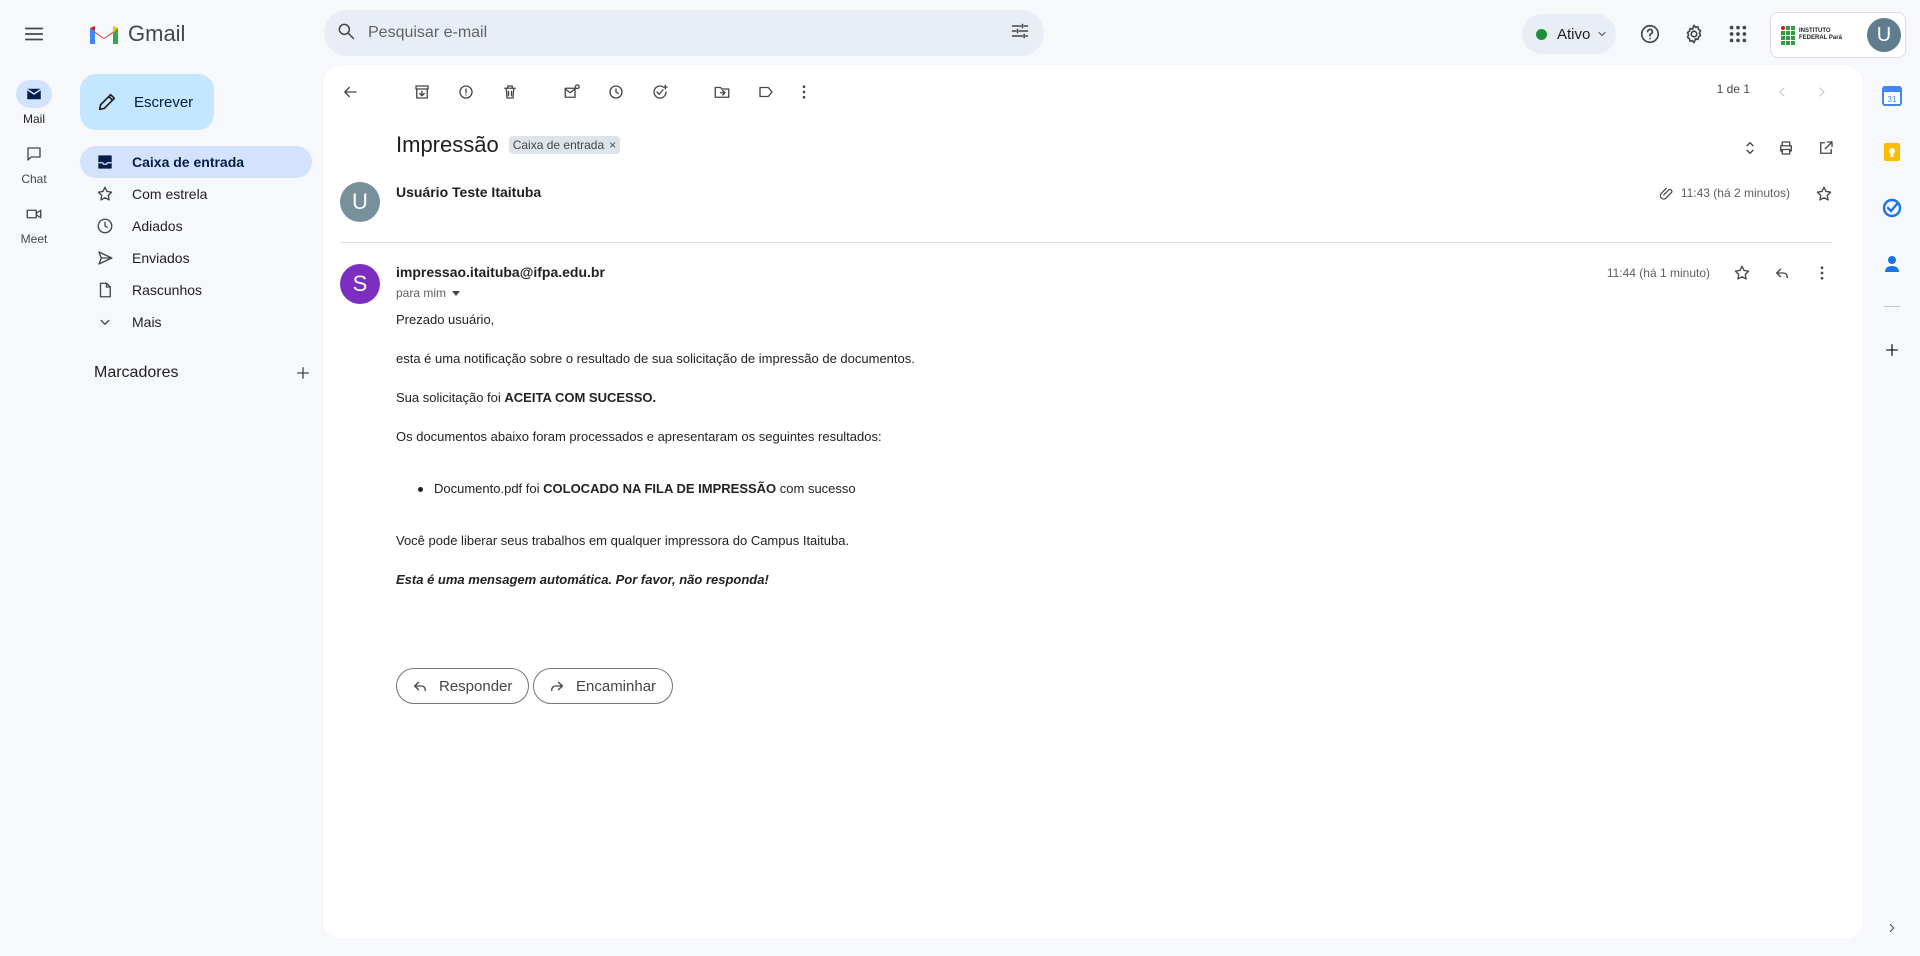  Describe the element at coordinates (1750, 148) in the screenshot. I see `expand-all-button` at that location.